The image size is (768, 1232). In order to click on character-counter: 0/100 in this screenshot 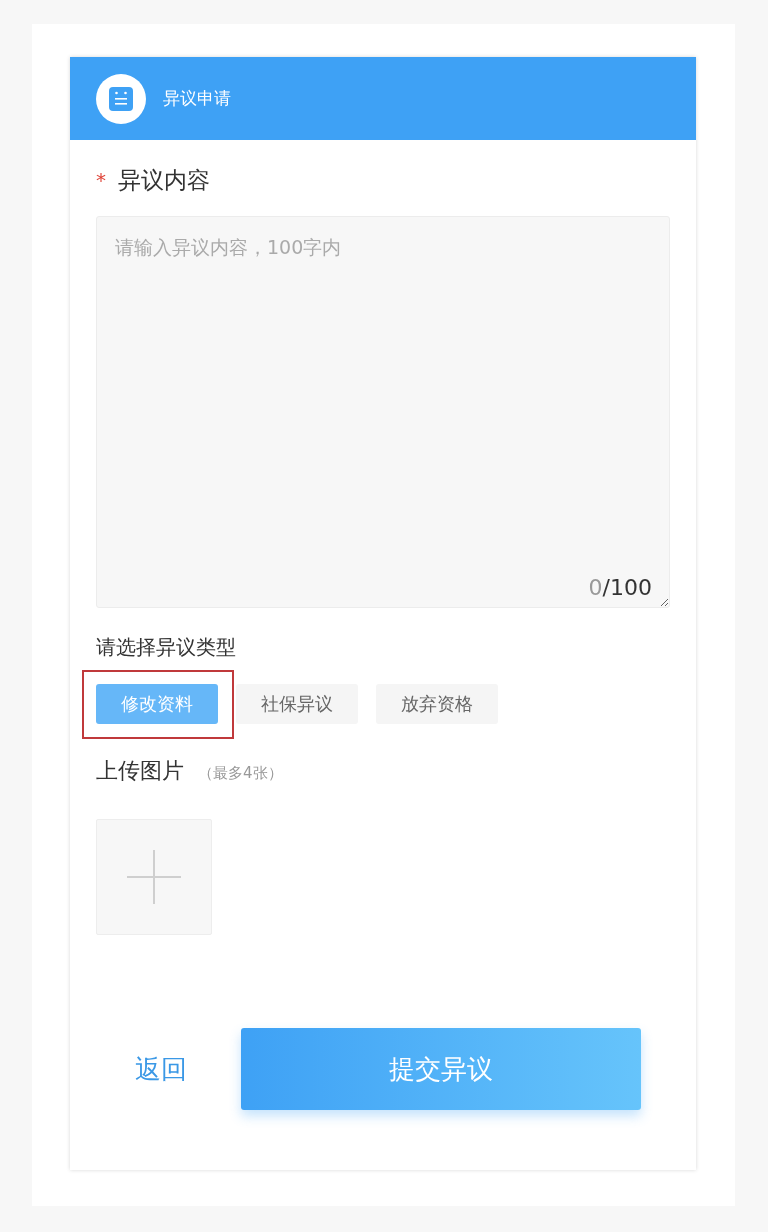, I will do `click(620, 588)`.